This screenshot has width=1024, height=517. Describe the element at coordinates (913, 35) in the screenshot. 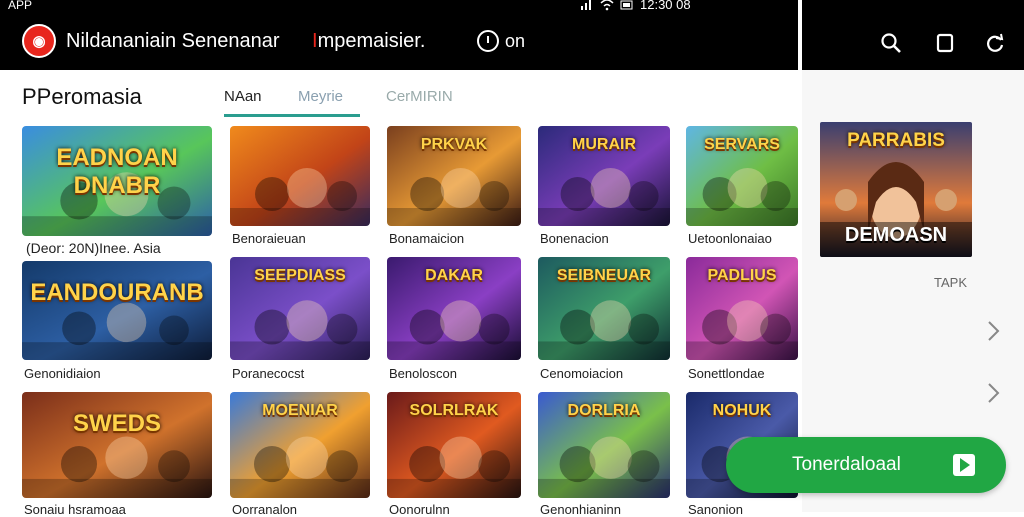

I see `right-toolbar` at that location.